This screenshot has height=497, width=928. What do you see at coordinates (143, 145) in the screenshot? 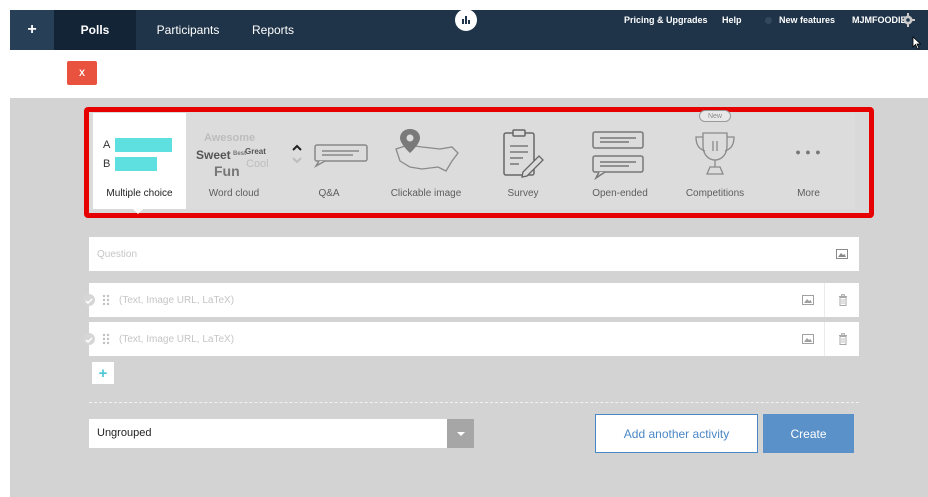
I see `mc-option-a-bar` at bounding box center [143, 145].